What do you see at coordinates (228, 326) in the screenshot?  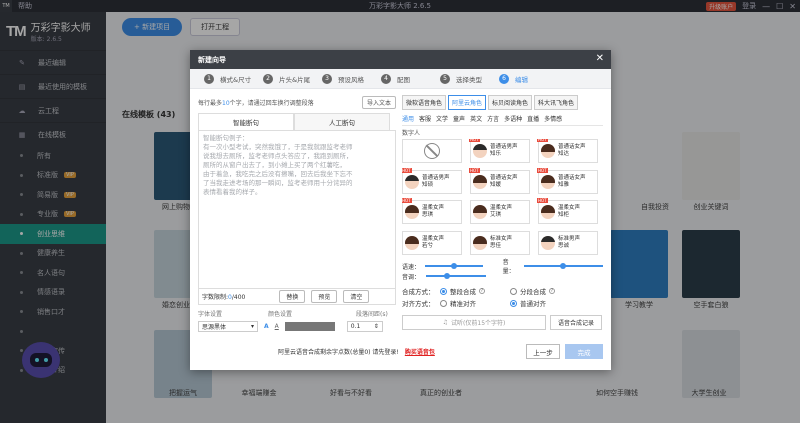 I see `font-select: 思源黑体 ▾` at bounding box center [228, 326].